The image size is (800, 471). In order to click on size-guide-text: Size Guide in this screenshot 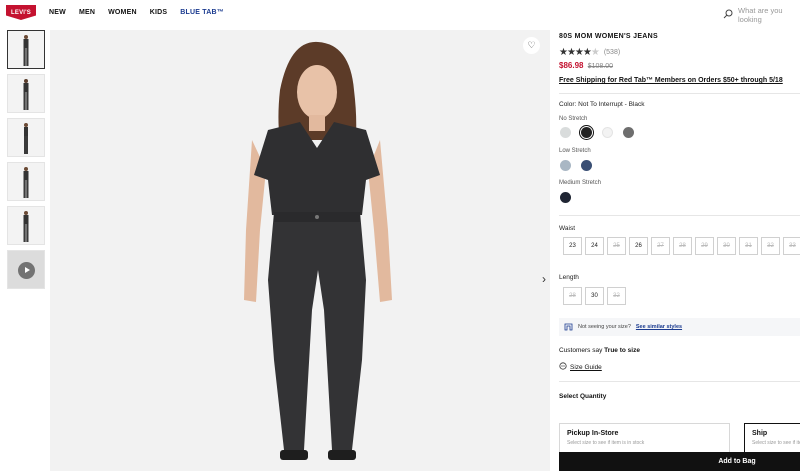, I will do `click(586, 367)`.